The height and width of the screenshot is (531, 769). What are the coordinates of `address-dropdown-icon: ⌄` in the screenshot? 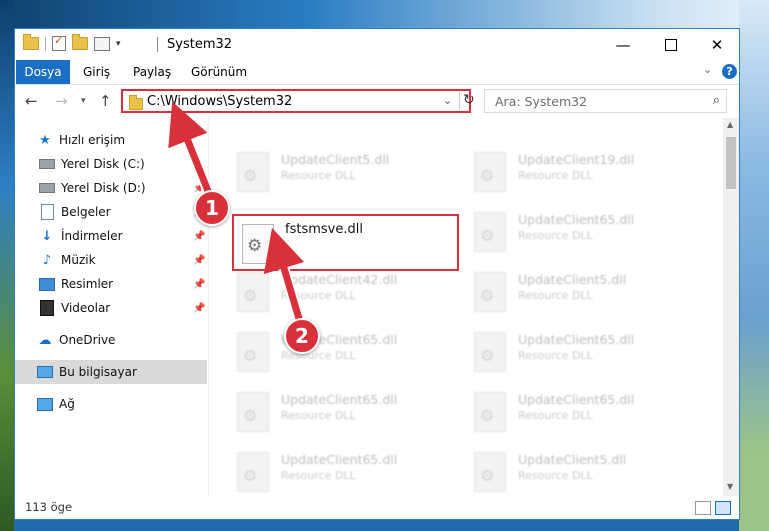 It's located at (447, 100).